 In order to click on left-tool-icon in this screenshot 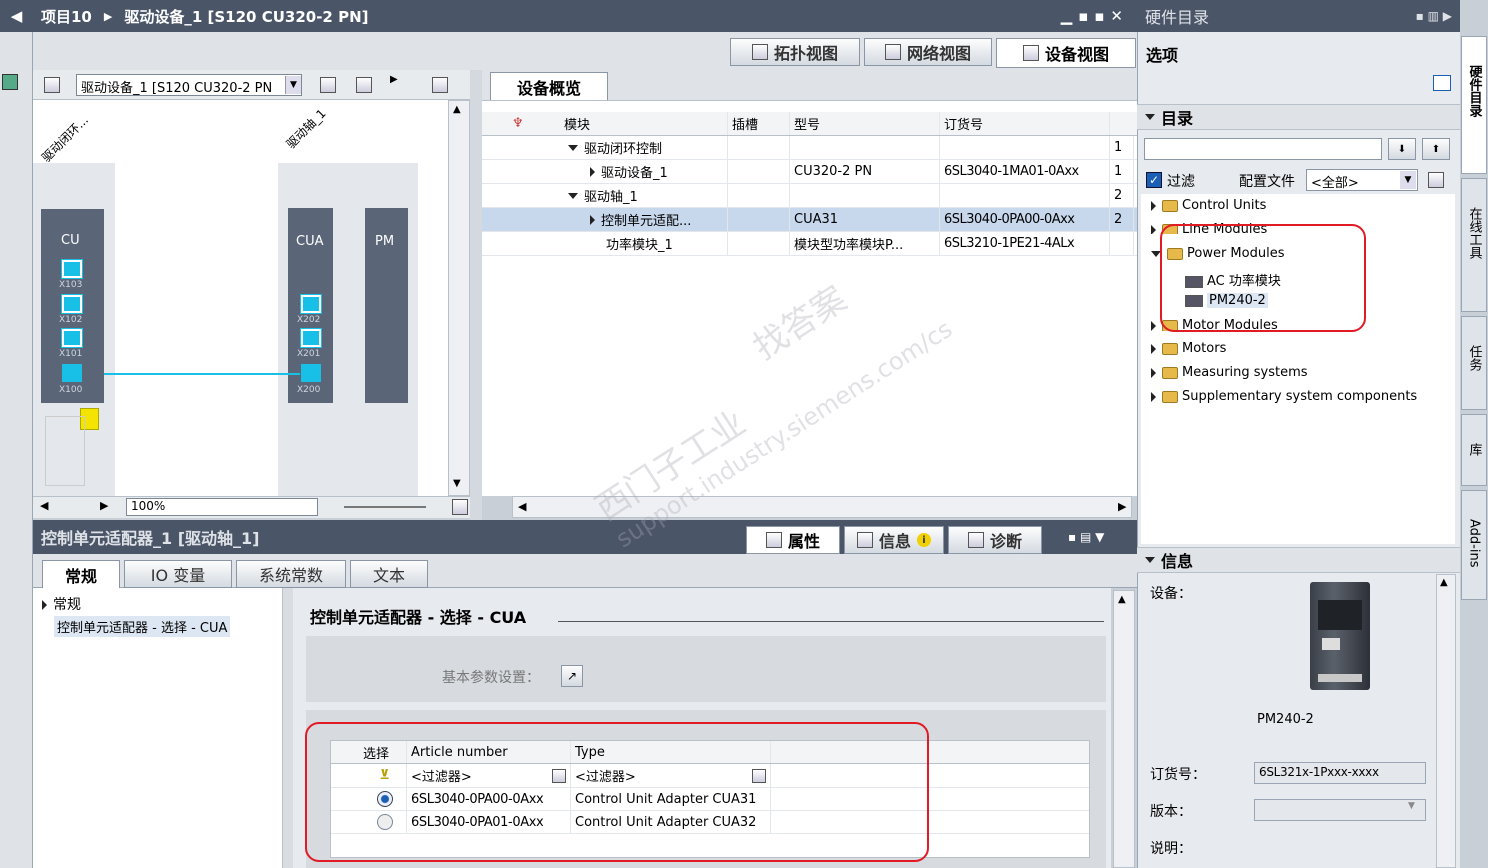, I will do `click(10, 82)`.